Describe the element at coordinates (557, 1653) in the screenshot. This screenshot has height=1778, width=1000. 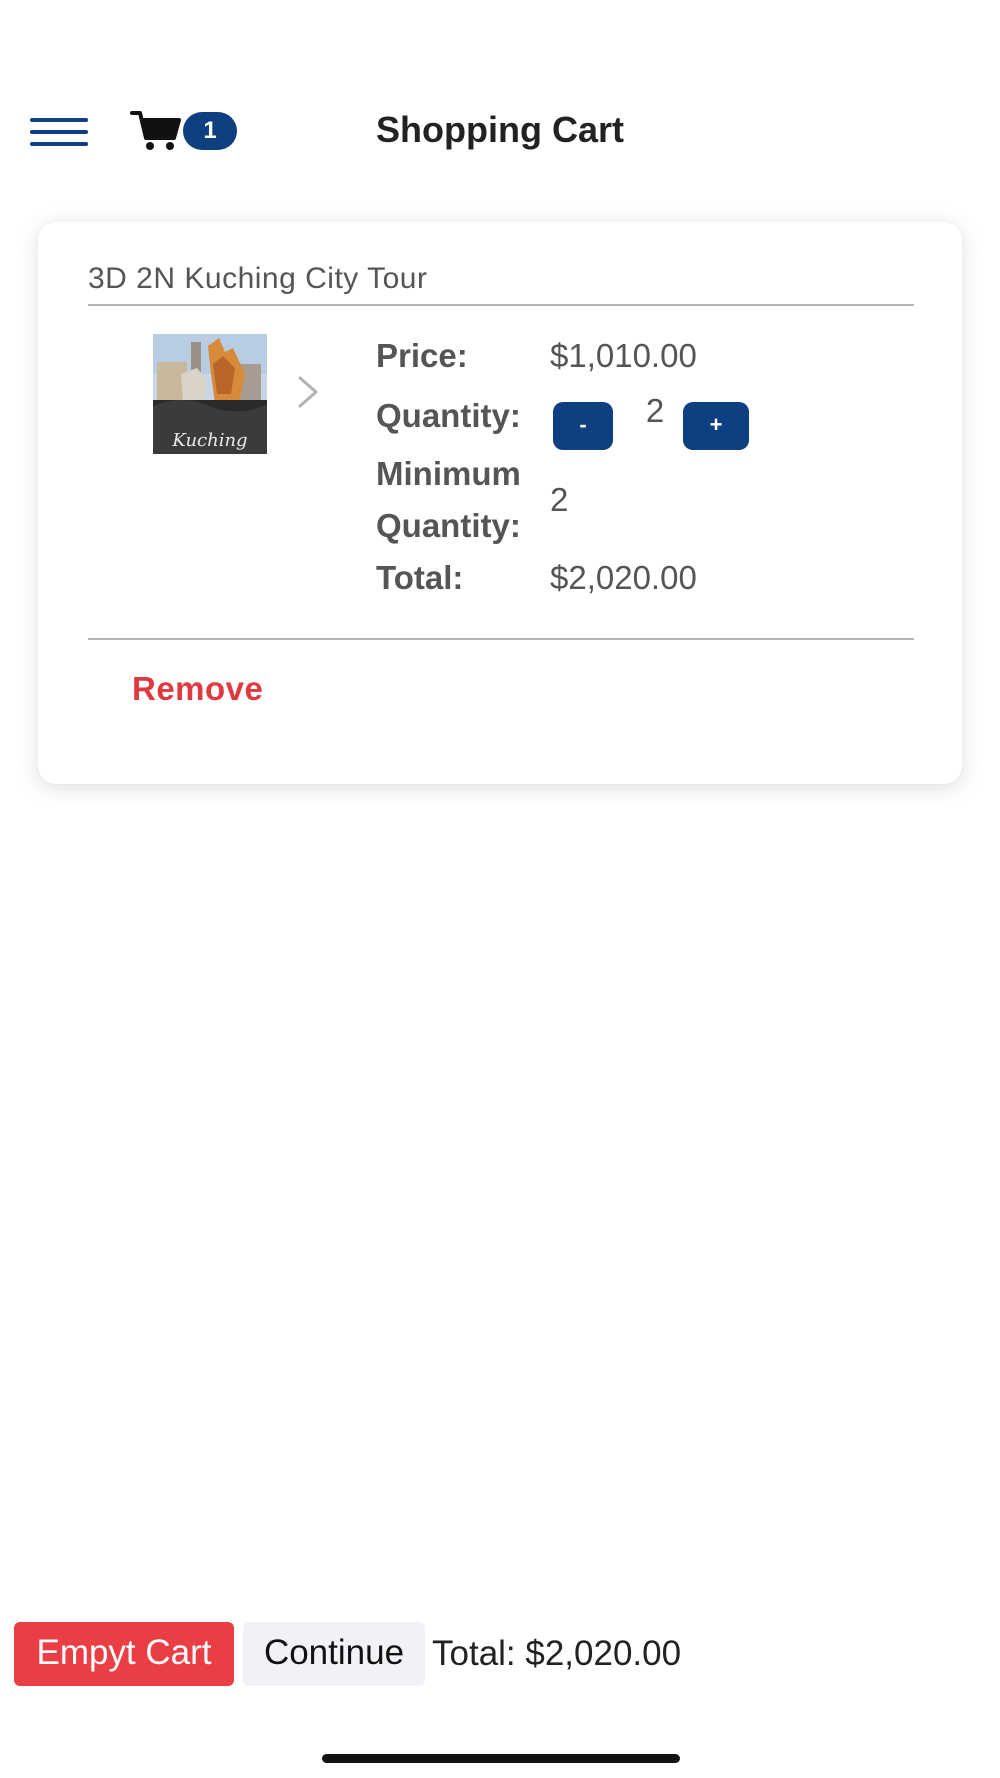
I see `cart-total-text: Total: $2,020.00` at that location.